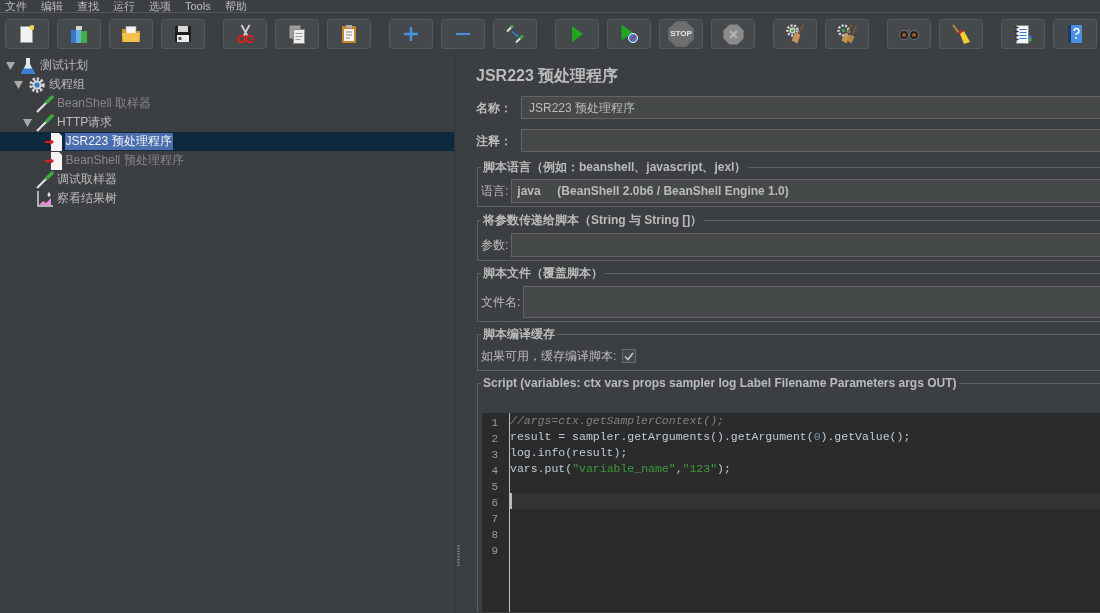 This screenshot has width=1100, height=613. I want to click on line-number: 9, so click(494, 551).